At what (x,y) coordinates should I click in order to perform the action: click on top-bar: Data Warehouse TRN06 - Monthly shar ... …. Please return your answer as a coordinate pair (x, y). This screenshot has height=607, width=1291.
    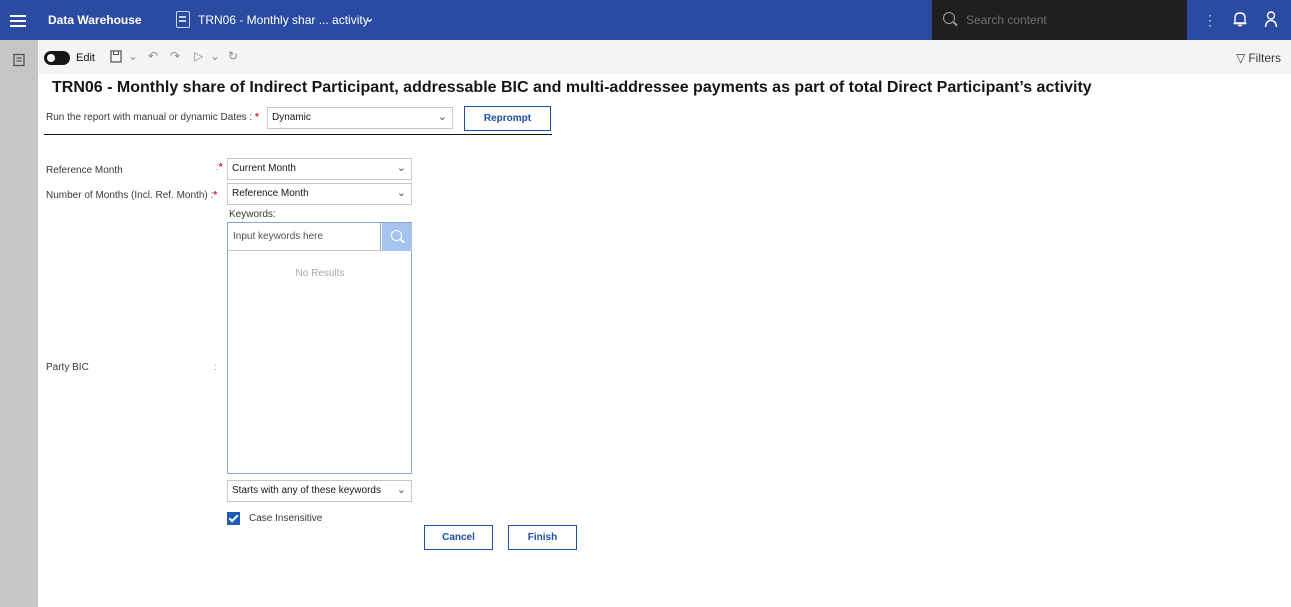
    Looking at the image, I should click on (645, 20).